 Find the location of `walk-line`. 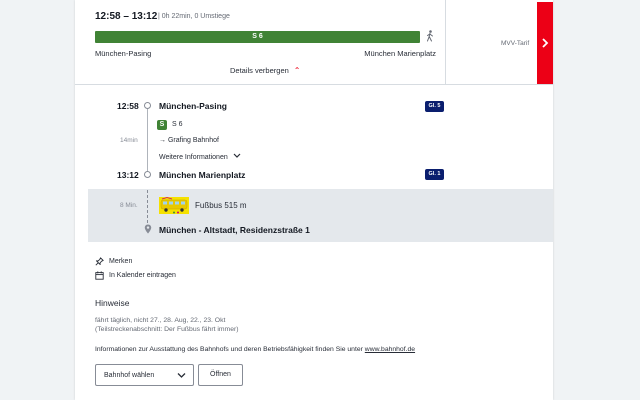

walk-line is located at coordinates (148, 206).